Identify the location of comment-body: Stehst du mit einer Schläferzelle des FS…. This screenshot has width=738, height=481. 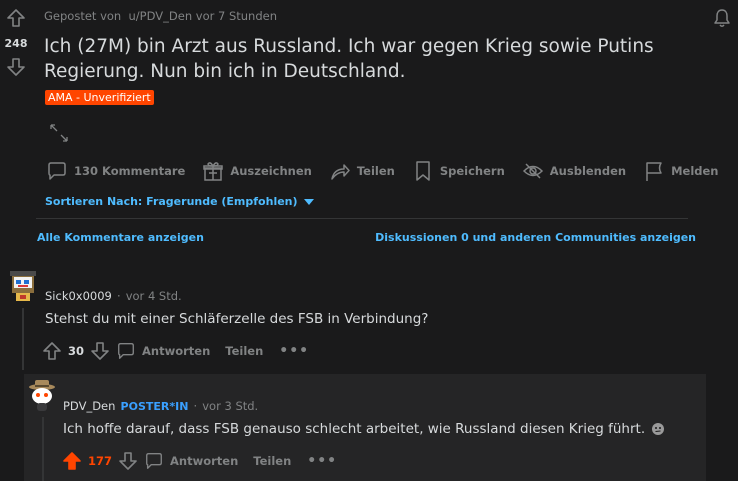
(237, 319).